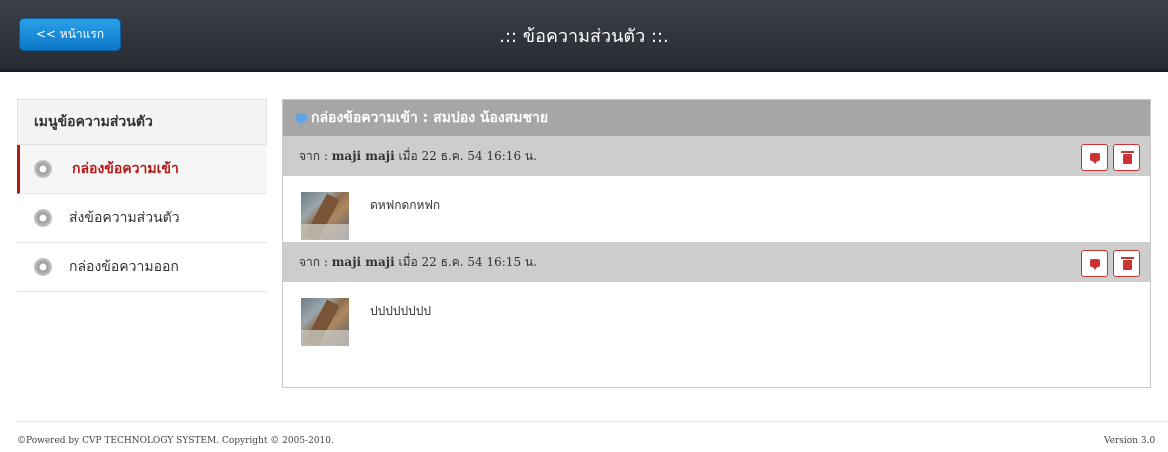 The height and width of the screenshot is (452, 1168). I want to click on sidebar-item-label: กล่องข้อความเข้า, so click(125, 169).